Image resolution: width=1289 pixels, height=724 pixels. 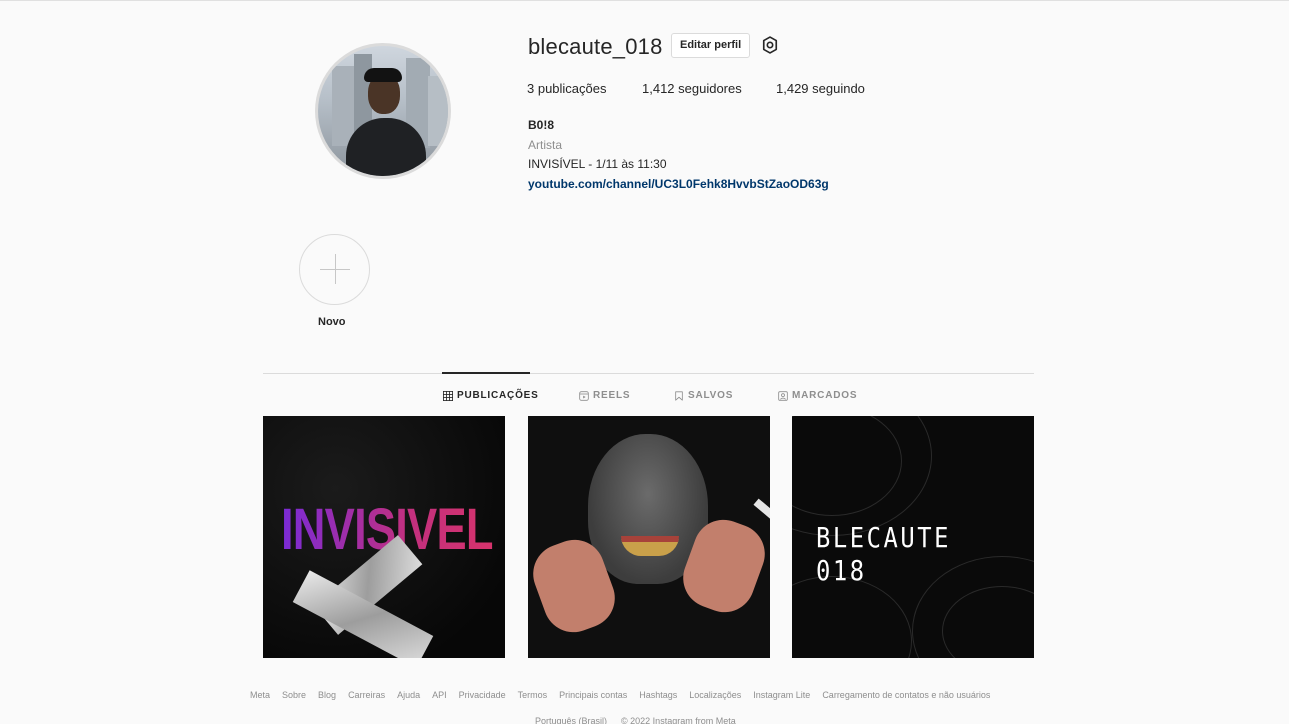 I want to click on bookmark-icon, so click(x=679, y=395).